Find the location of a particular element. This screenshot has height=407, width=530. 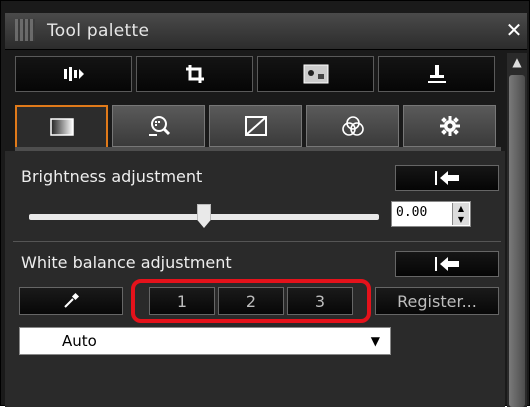

stamp-tool-button is located at coordinates (436, 74).